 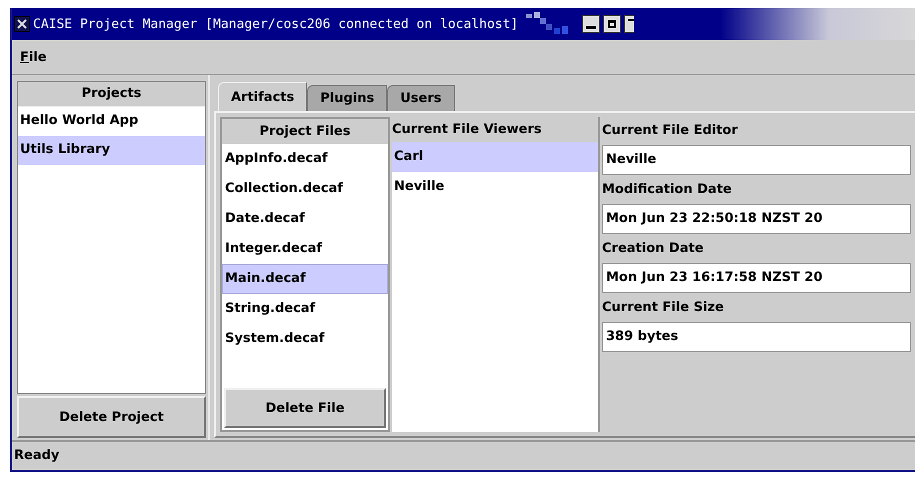 What do you see at coordinates (305, 131) in the screenshot?
I see `column-header: Project Files` at bounding box center [305, 131].